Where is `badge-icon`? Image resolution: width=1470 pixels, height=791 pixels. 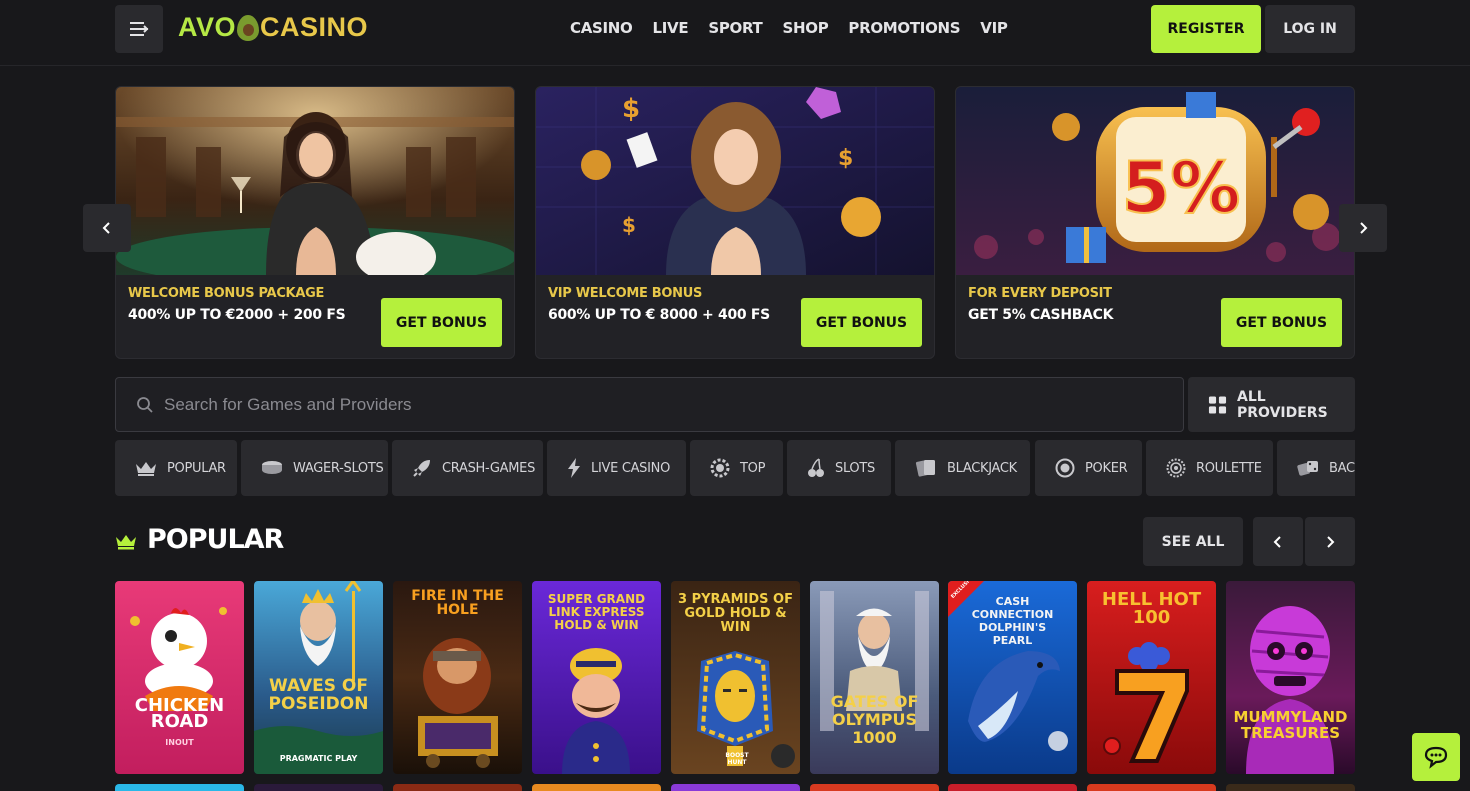
badge-icon is located at coordinates (720, 468).